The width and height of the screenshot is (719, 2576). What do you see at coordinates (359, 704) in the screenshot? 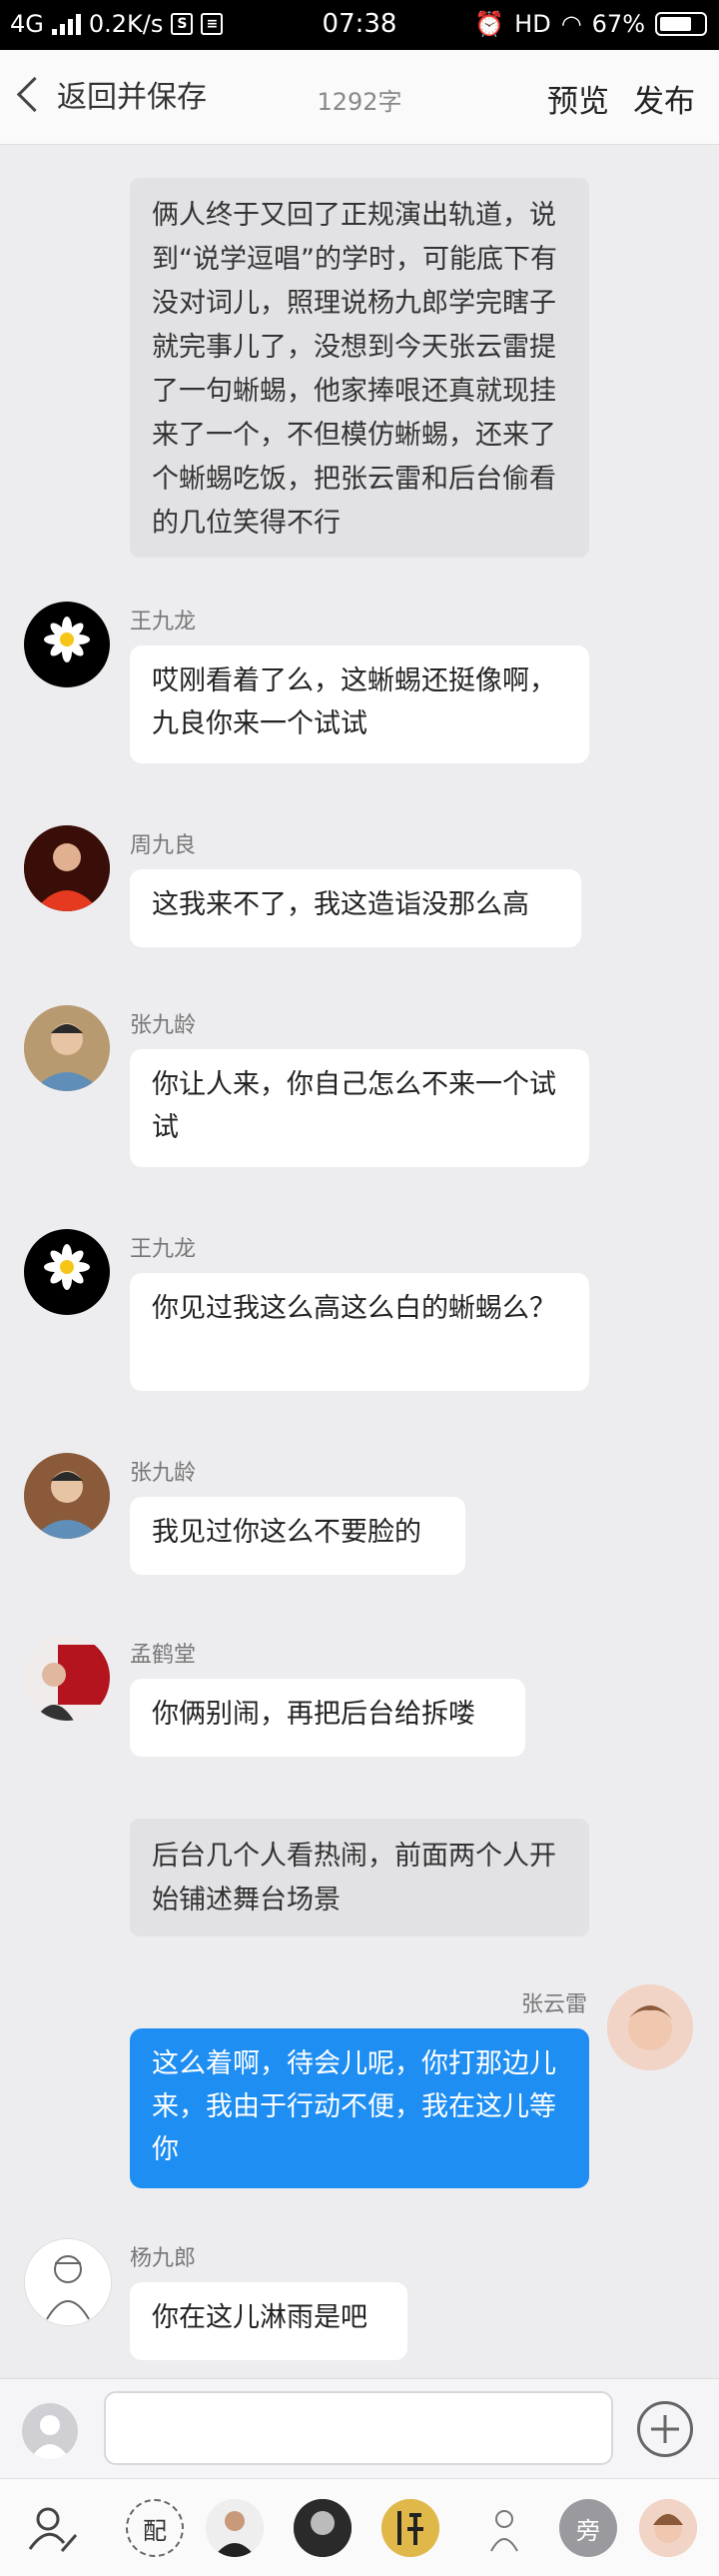
I see `message-bubble: 哎刚看着了么，这蜥蜴还挺像啊，九良你来一个试试` at bounding box center [359, 704].